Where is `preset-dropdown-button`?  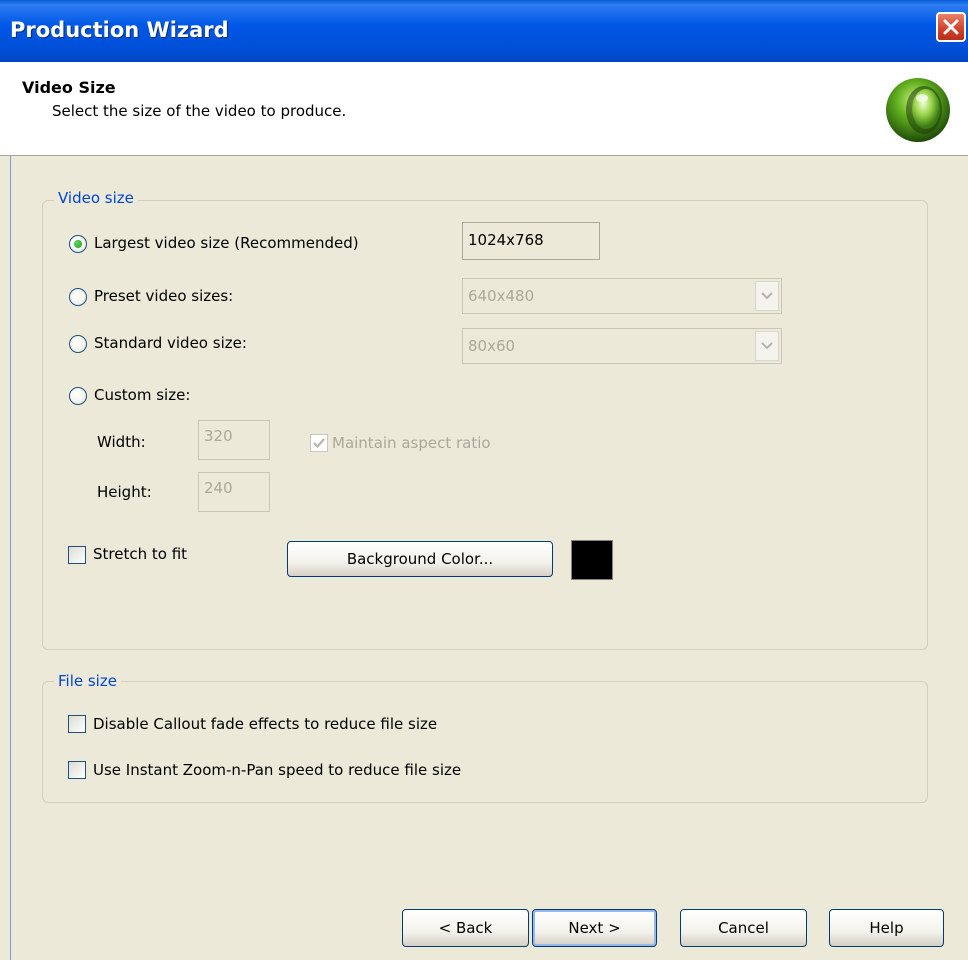
preset-dropdown-button is located at coordinates (767, 296).